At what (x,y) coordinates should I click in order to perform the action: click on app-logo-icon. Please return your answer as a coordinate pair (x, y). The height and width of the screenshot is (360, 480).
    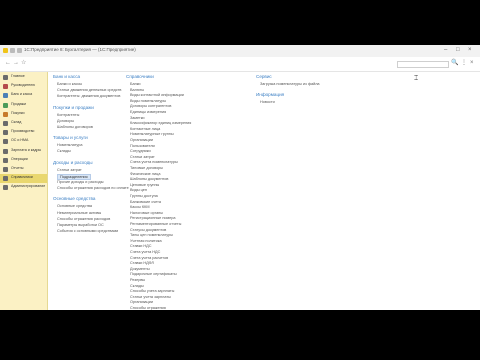
    Looking at the image, I should click on (5, 50).